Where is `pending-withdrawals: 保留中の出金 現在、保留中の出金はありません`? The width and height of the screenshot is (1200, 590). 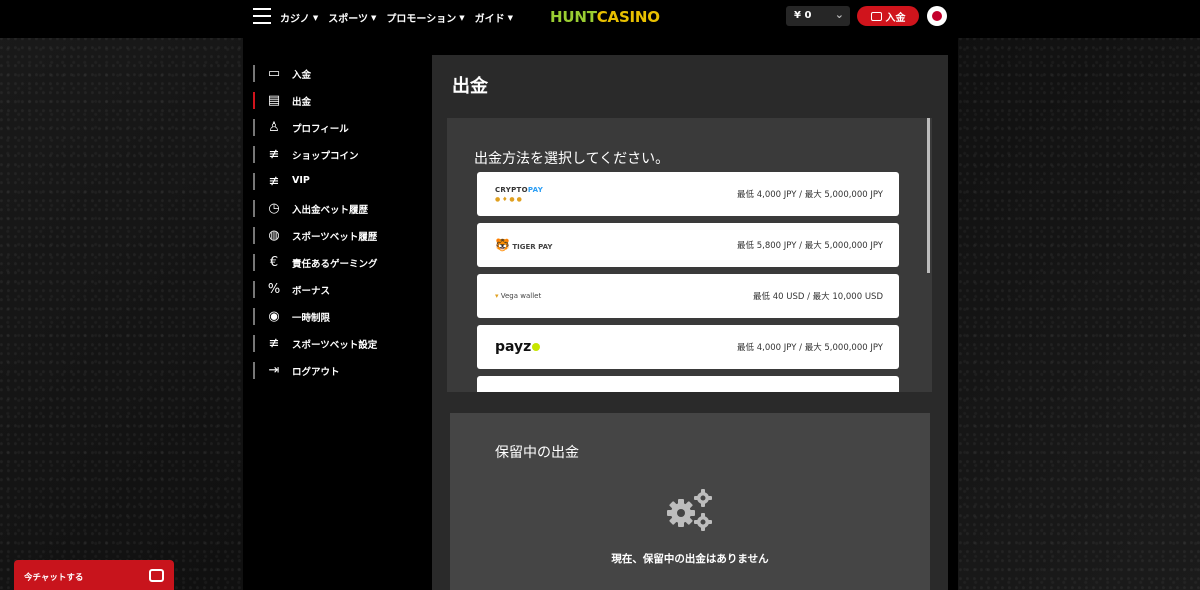 pending-withdrawals: 保留中の出金 現在、保留中の出金はありません is located at coordinates (690, 501).